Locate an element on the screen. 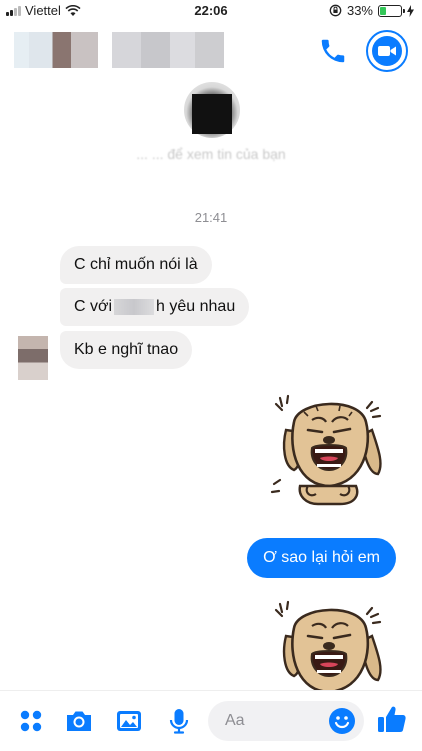  message-text-part: h yêu nhau is located at coordinates (196, 306).